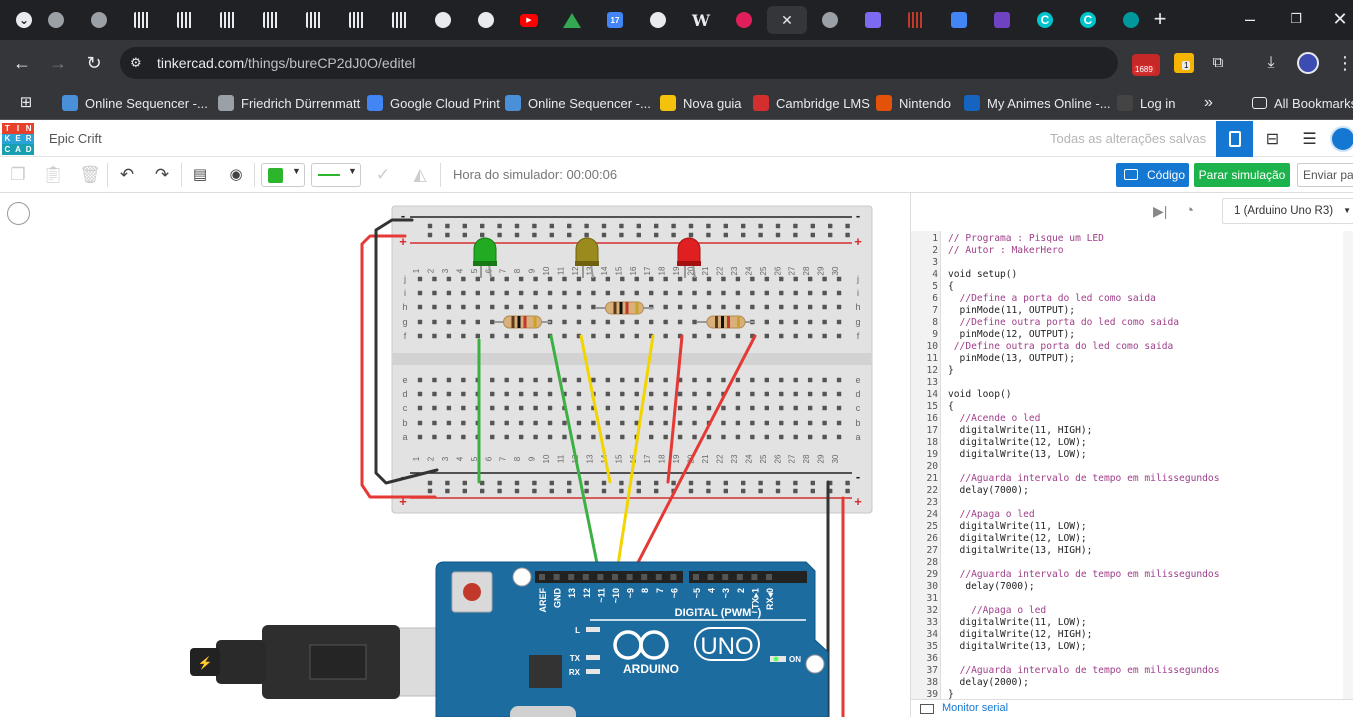 This screenshot has height=717, width=1353. I want to click on bookmark-item: Google Cloud Print, so click(433, 103).